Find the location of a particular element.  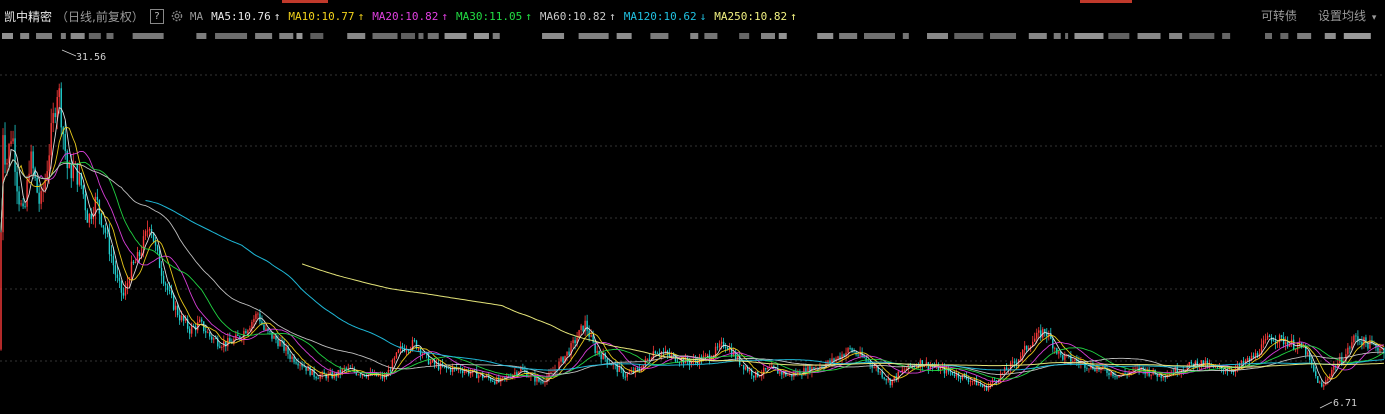

arrow-down-icon: ↓ is located at coordinates (703, 16).